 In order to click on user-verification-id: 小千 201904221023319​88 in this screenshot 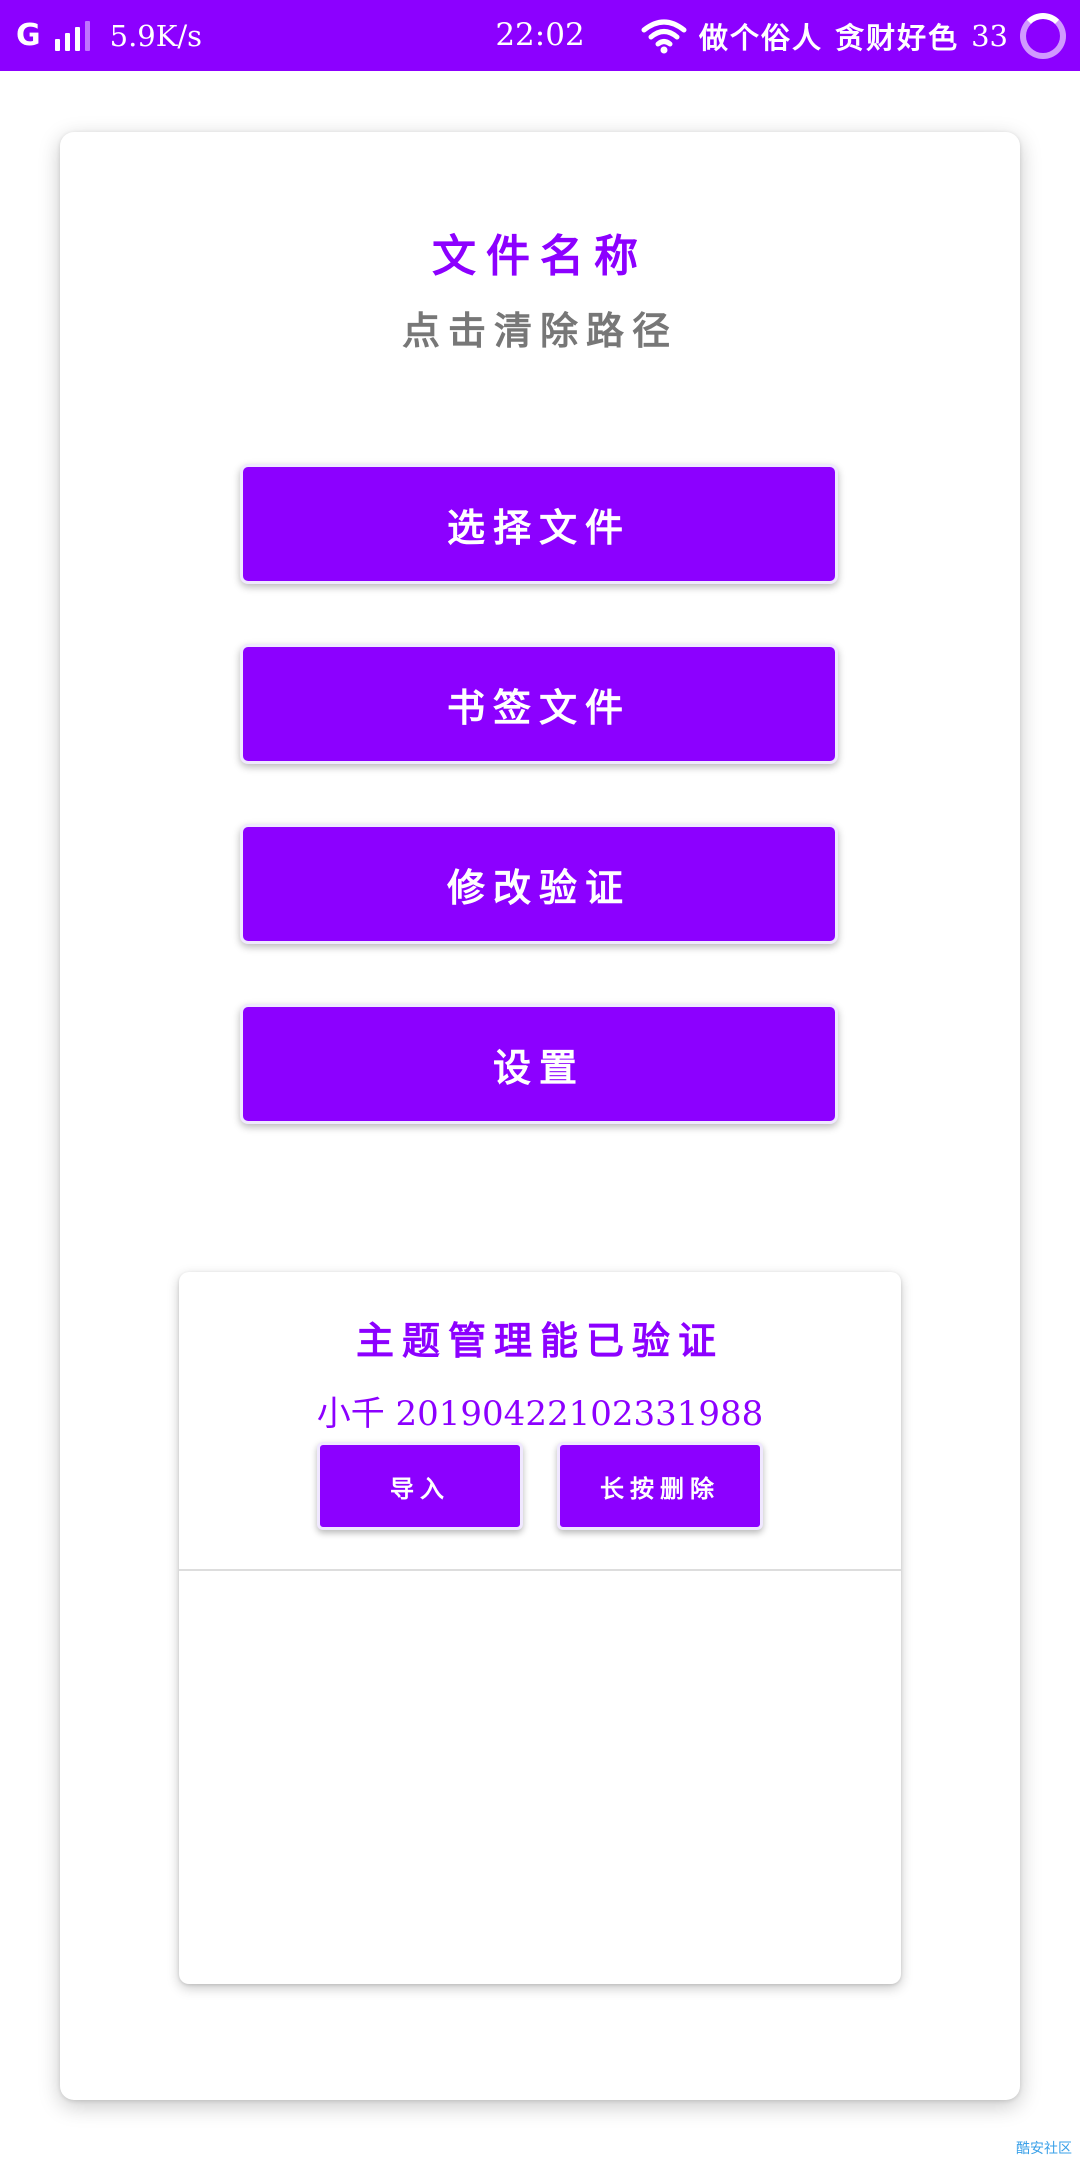, I will do `click(540, 1414)`.